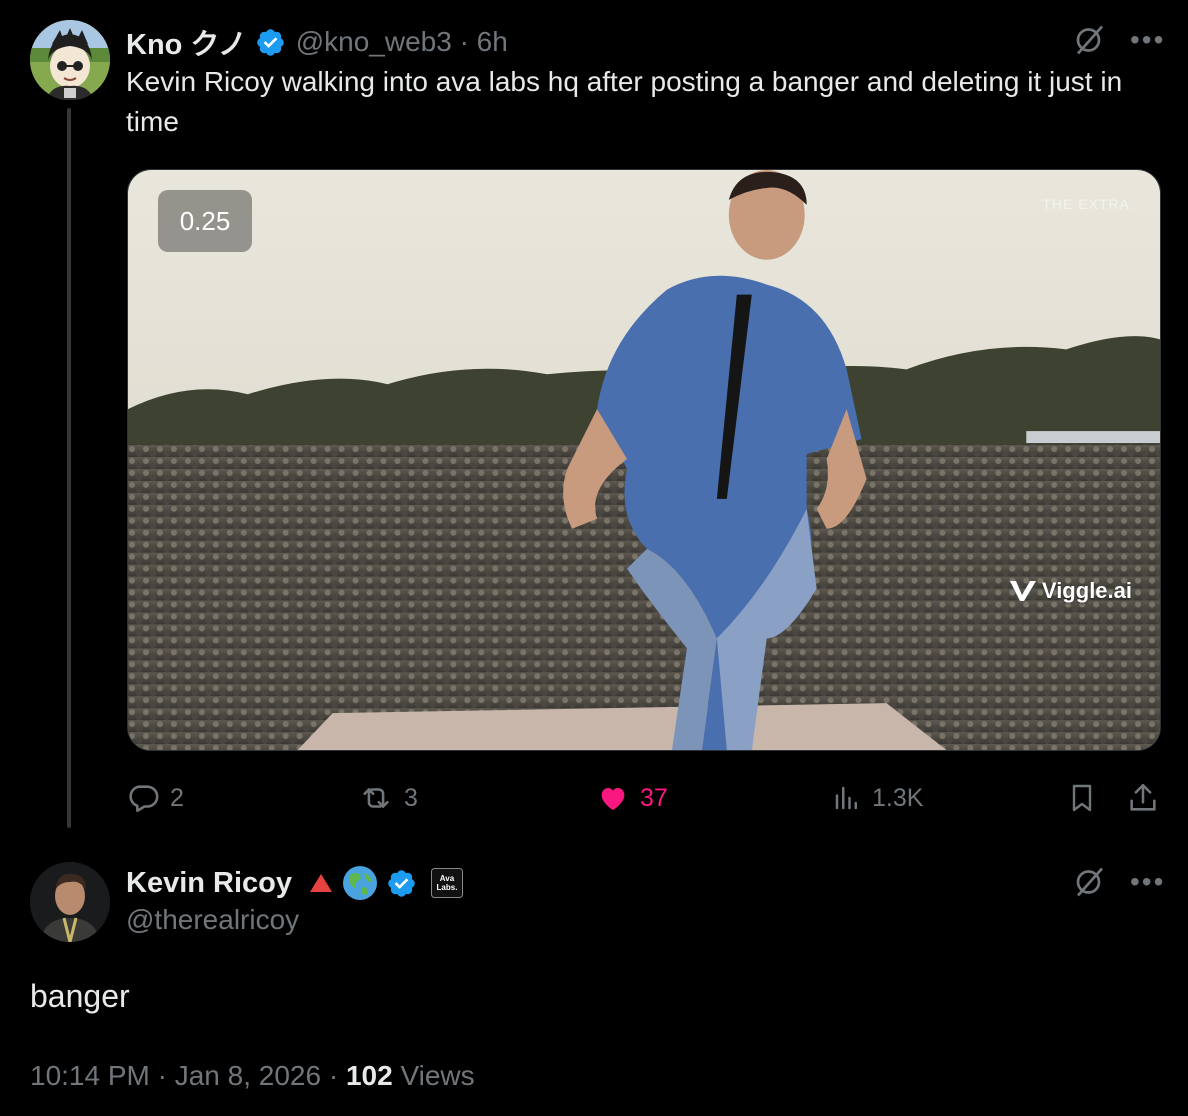 This screenshot has width=1188, height=1116. I want to click on reply-button: 2, so click(155, 798).